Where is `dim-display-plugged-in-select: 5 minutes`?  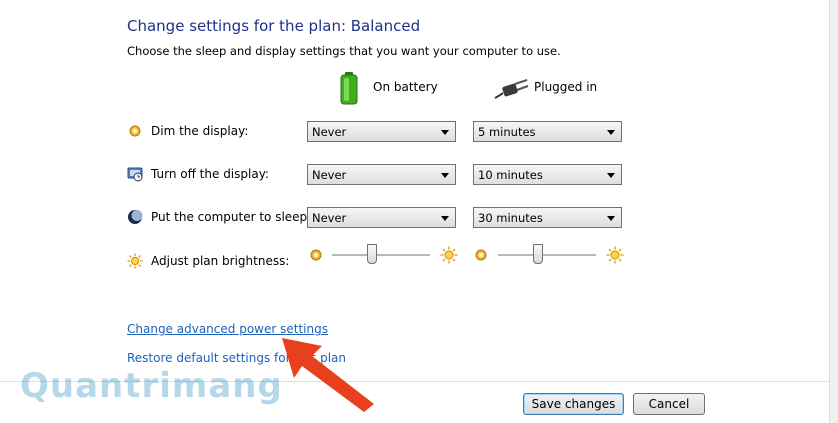
dim-display-plugged-in-select: 5 minutes is located at coordinates (547, 131).